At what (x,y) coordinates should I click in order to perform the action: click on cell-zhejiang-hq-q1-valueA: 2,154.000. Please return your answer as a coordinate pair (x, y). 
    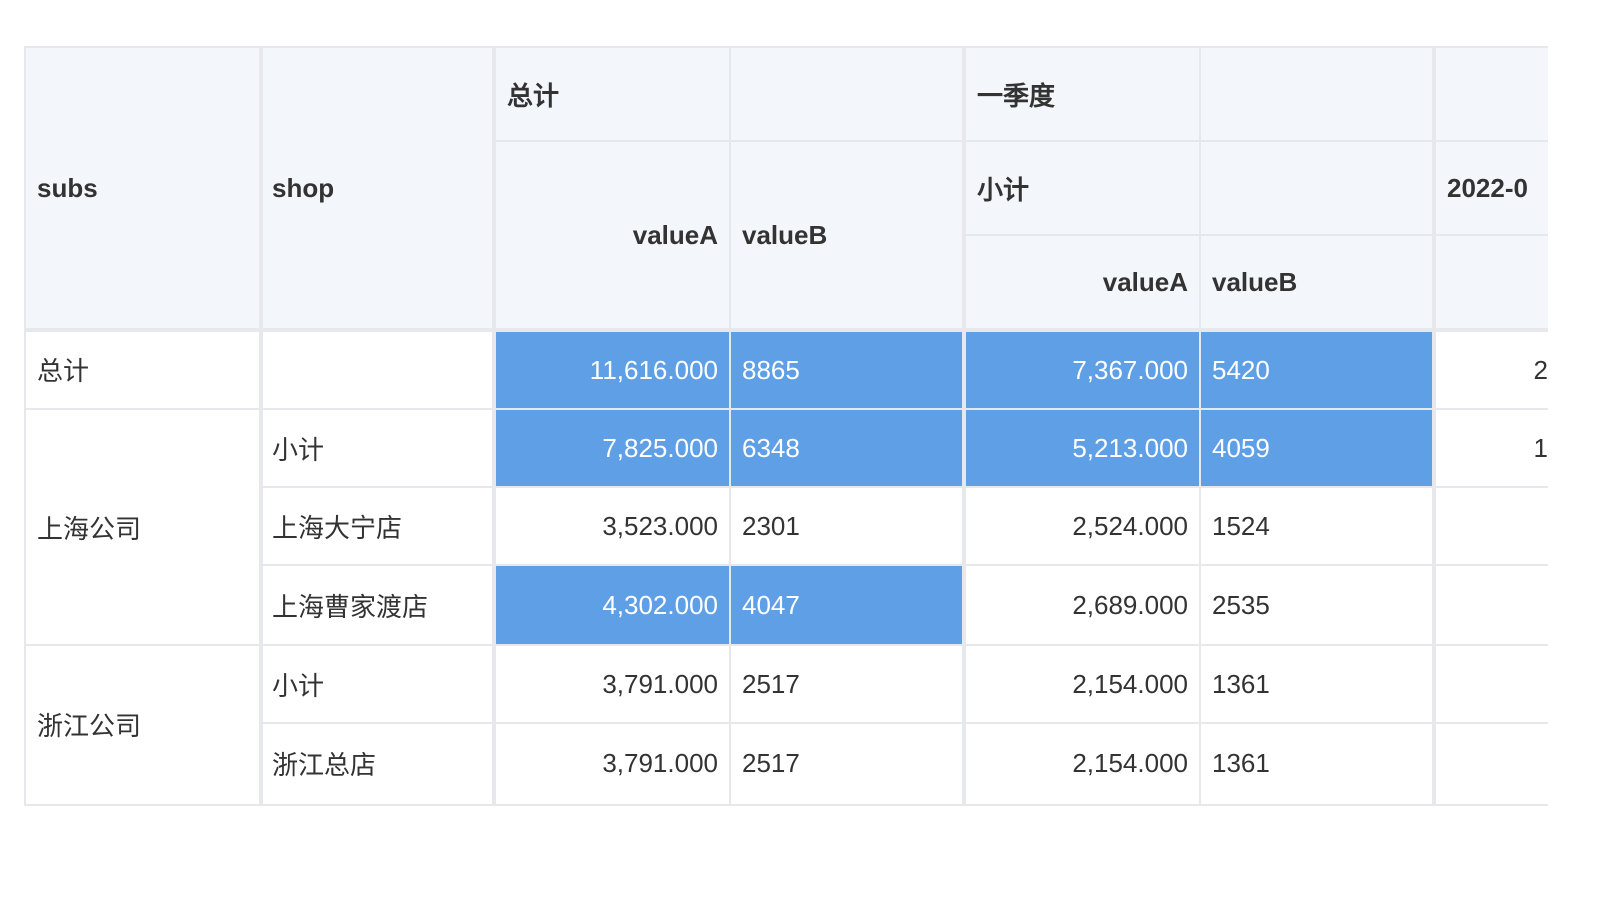
    Looking at the image, I should click on (1082, 763).